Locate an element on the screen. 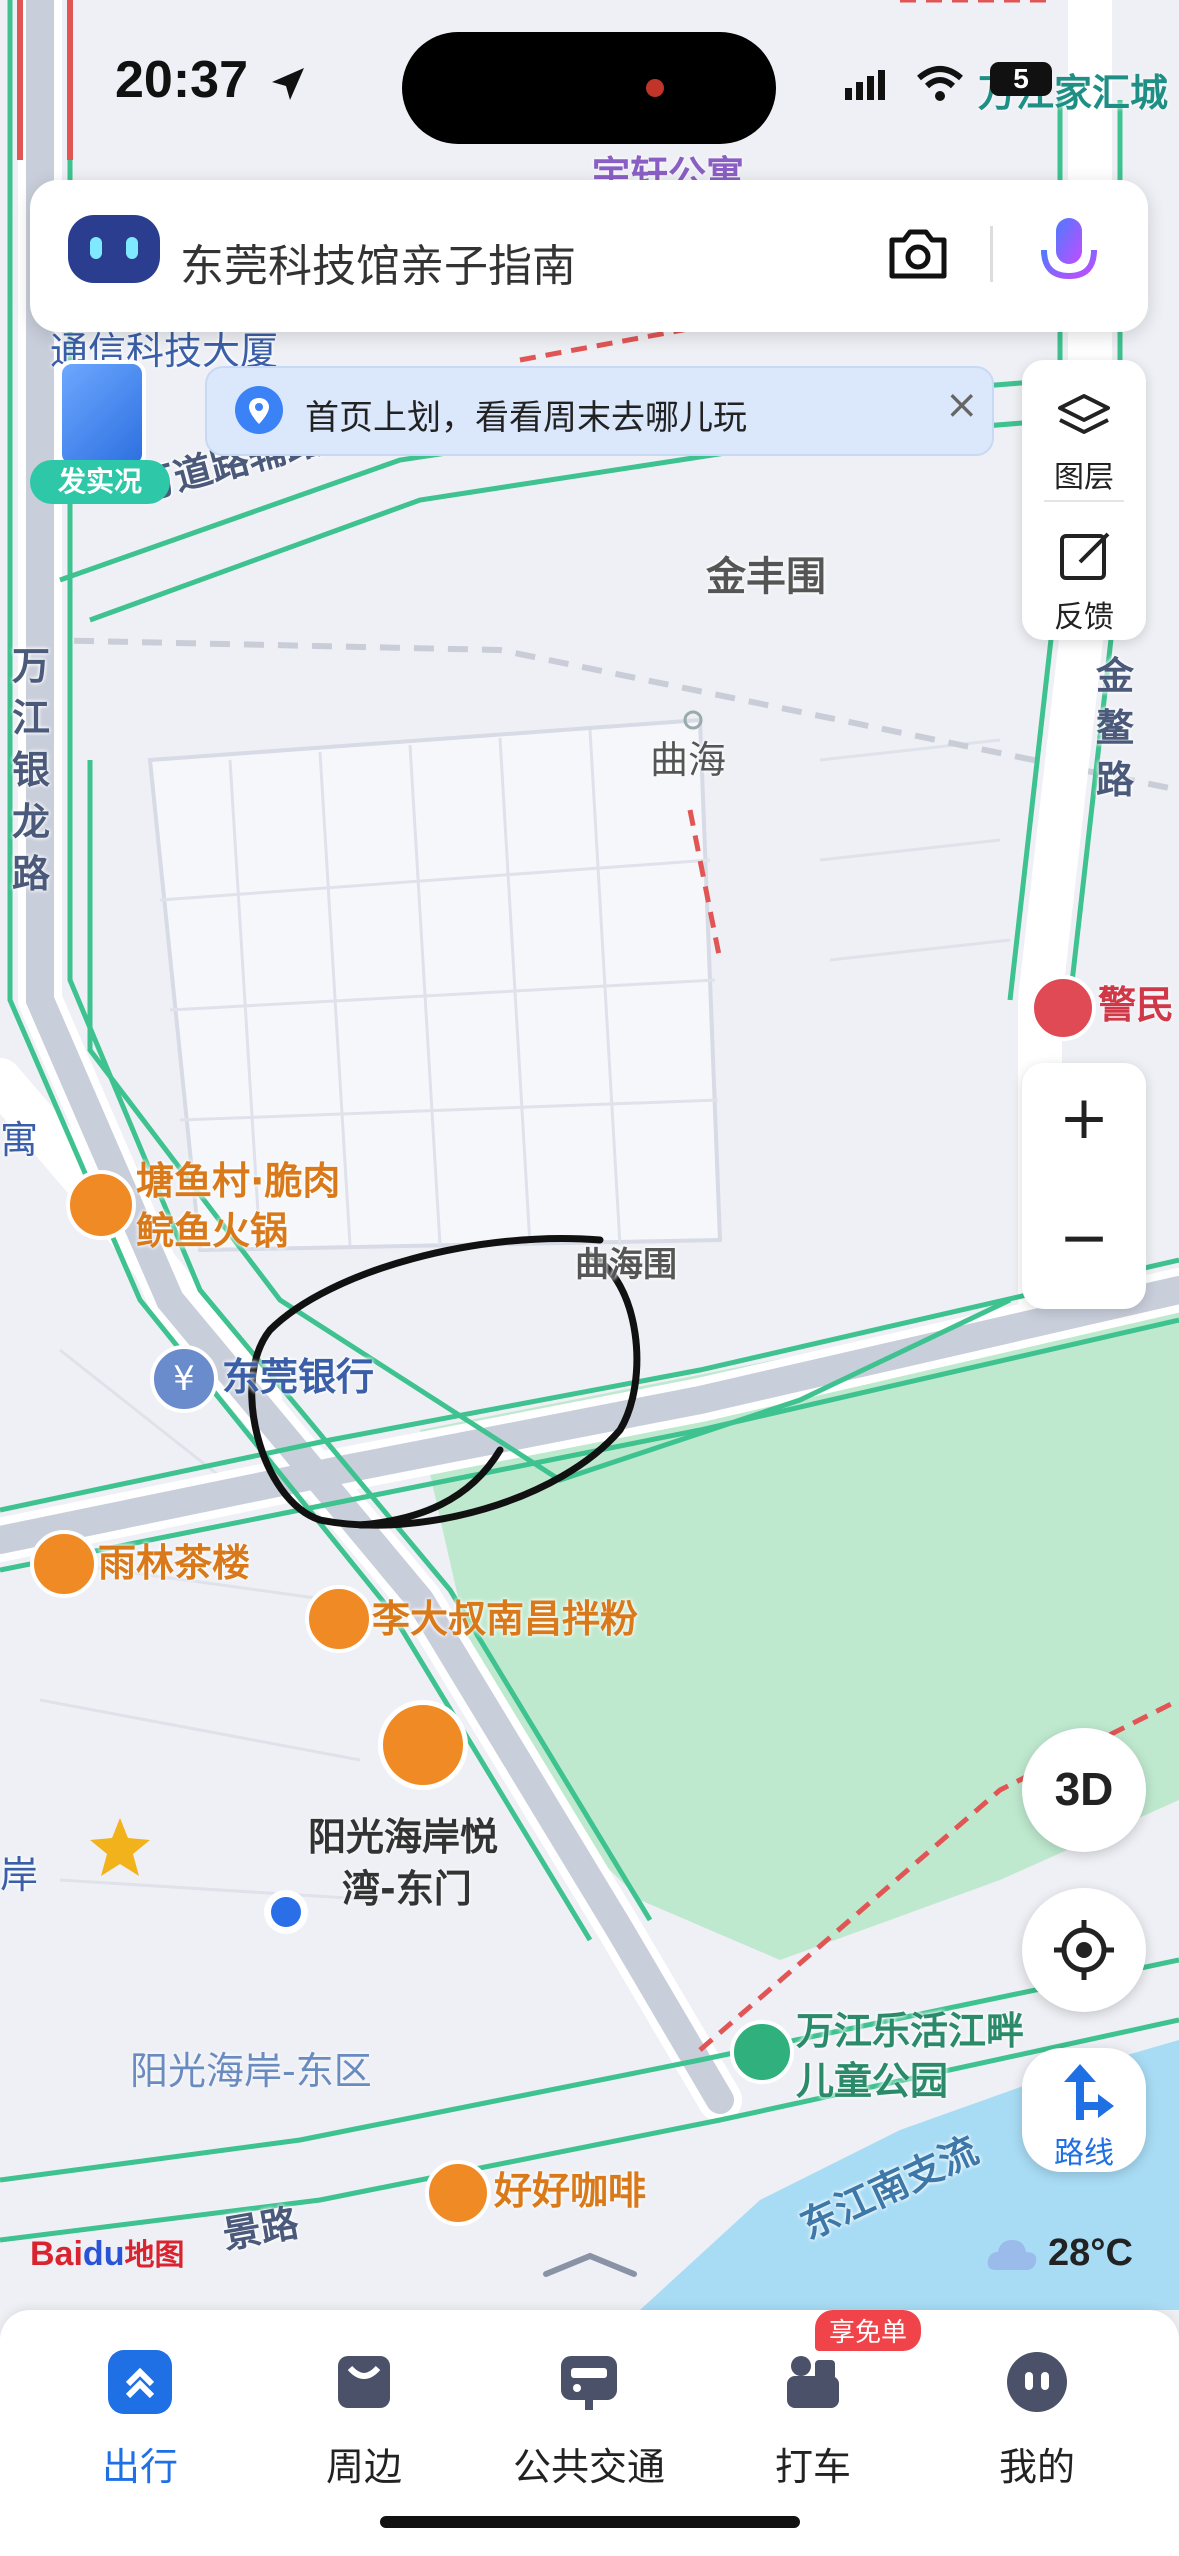  nearby-bag-icon is located at coordinates (364, 2382).